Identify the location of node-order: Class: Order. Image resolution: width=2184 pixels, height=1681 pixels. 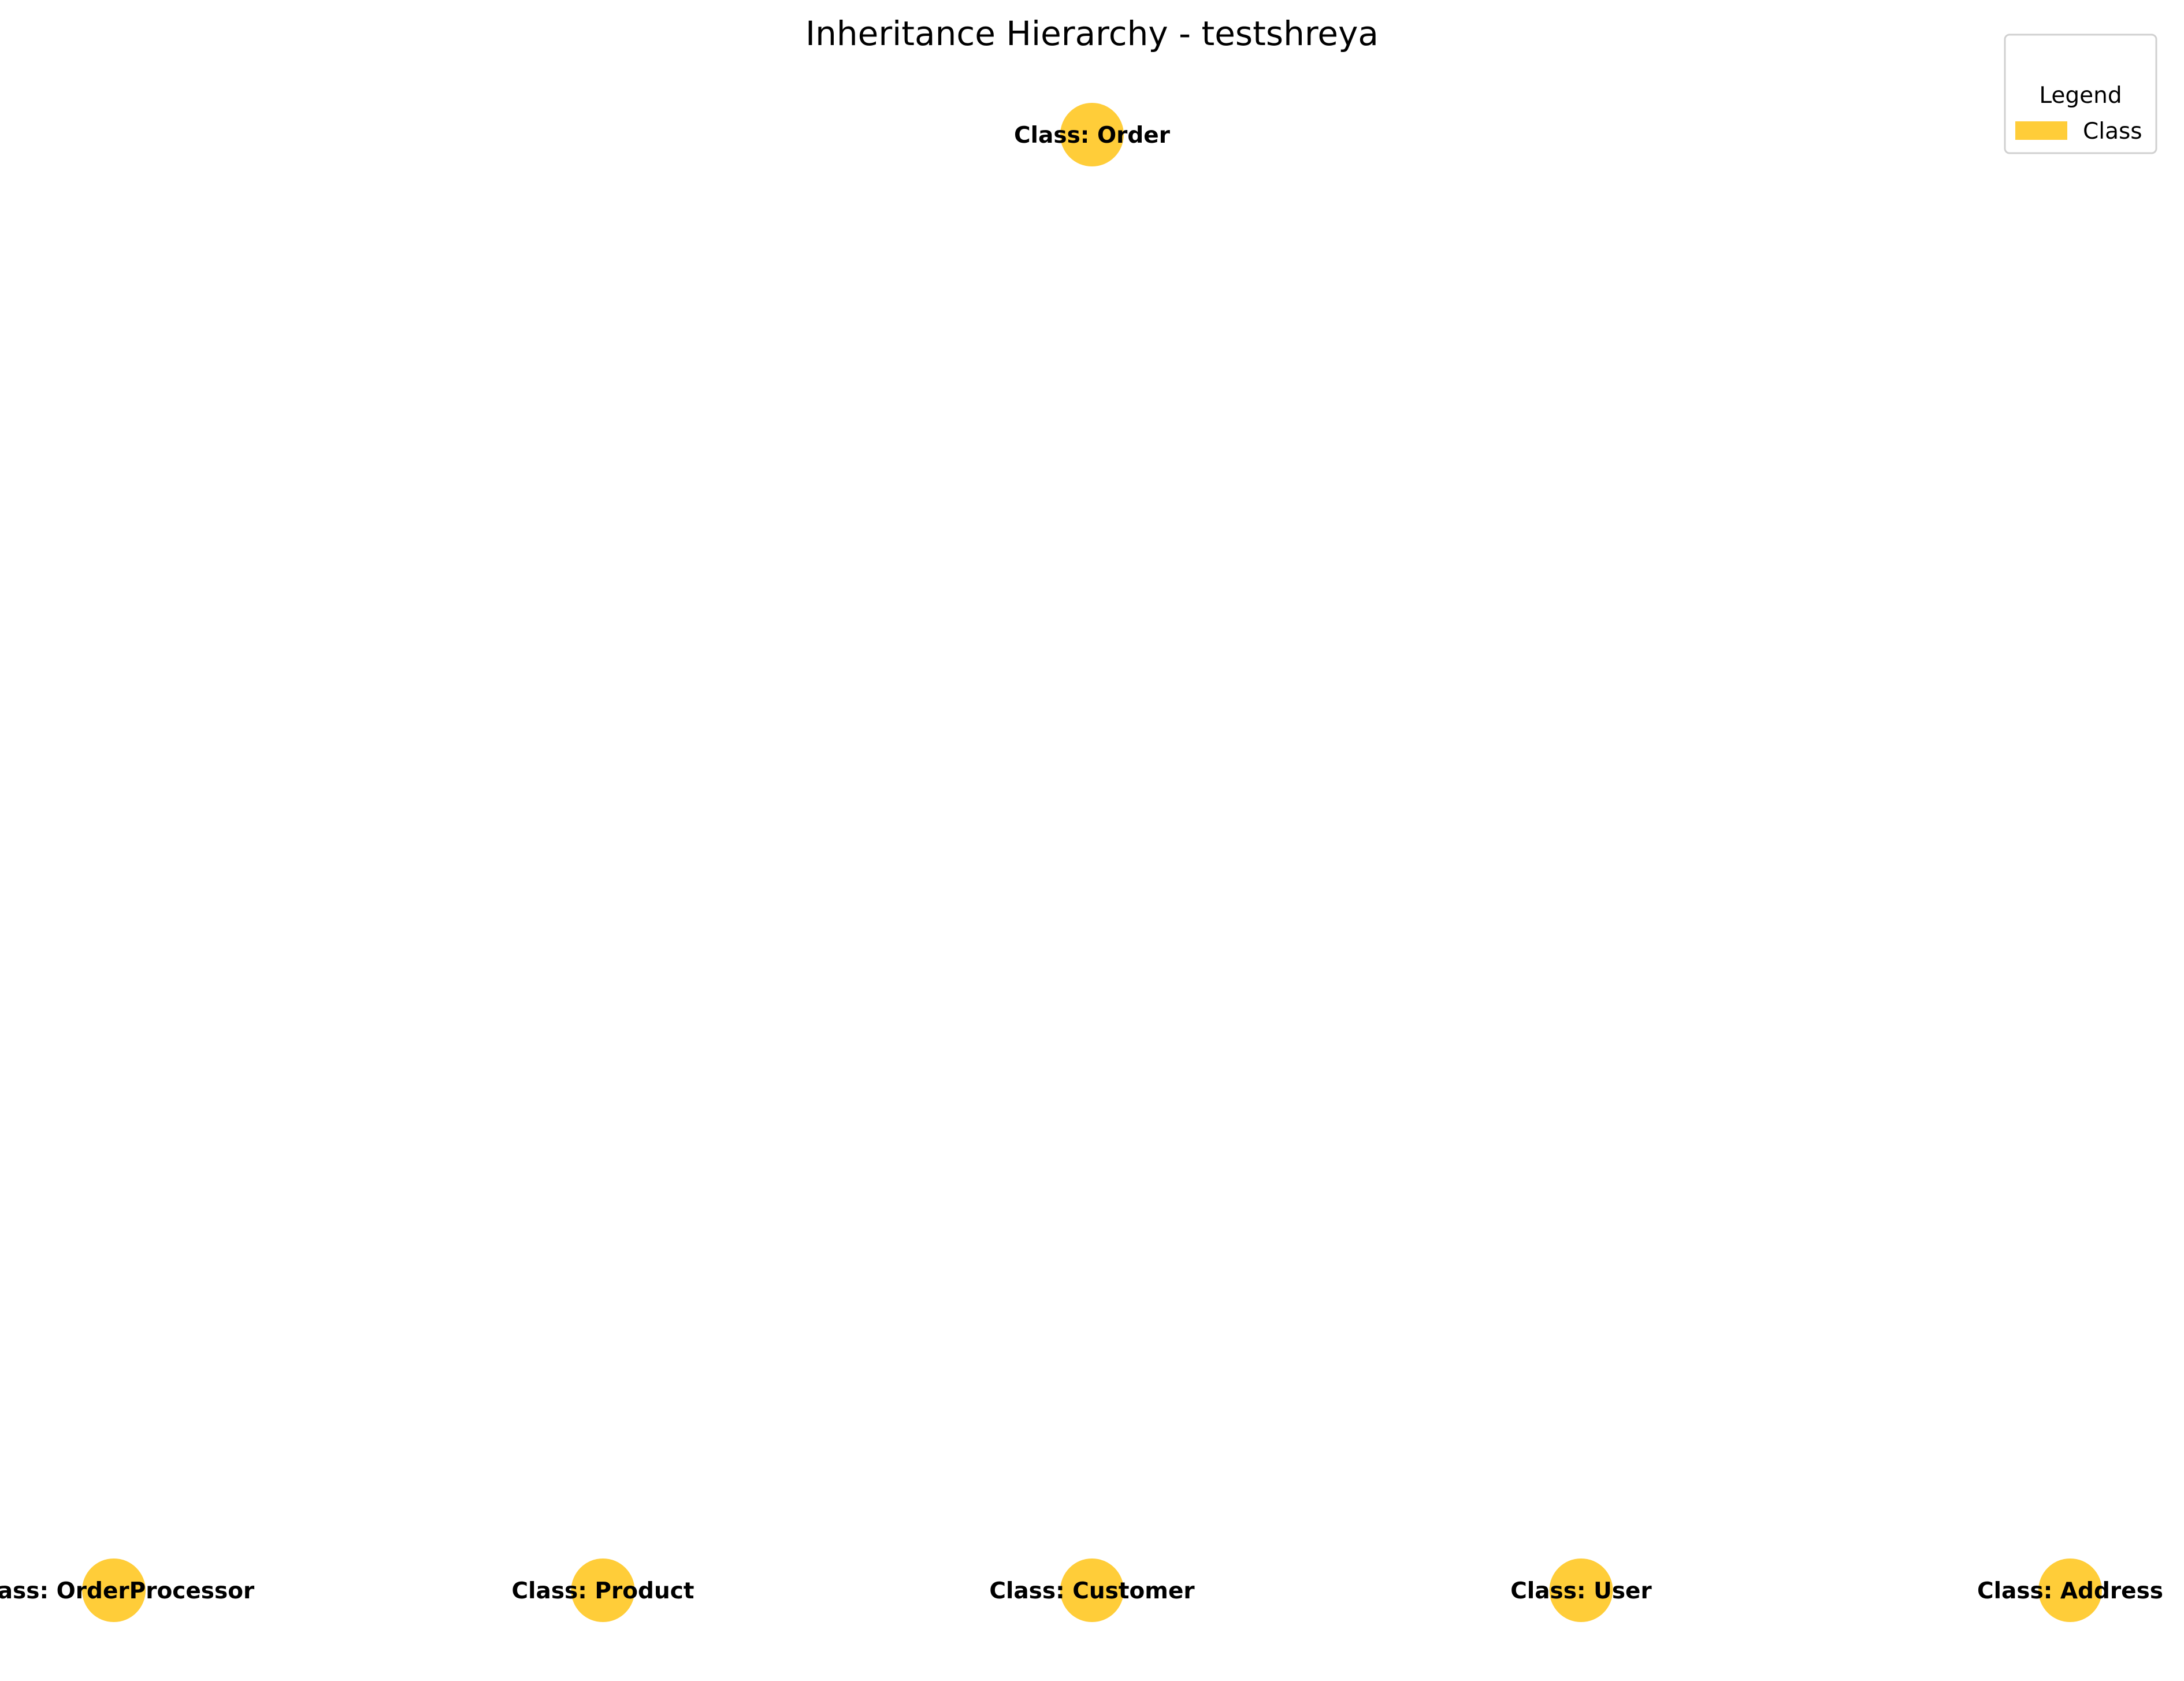
(1092, 134).